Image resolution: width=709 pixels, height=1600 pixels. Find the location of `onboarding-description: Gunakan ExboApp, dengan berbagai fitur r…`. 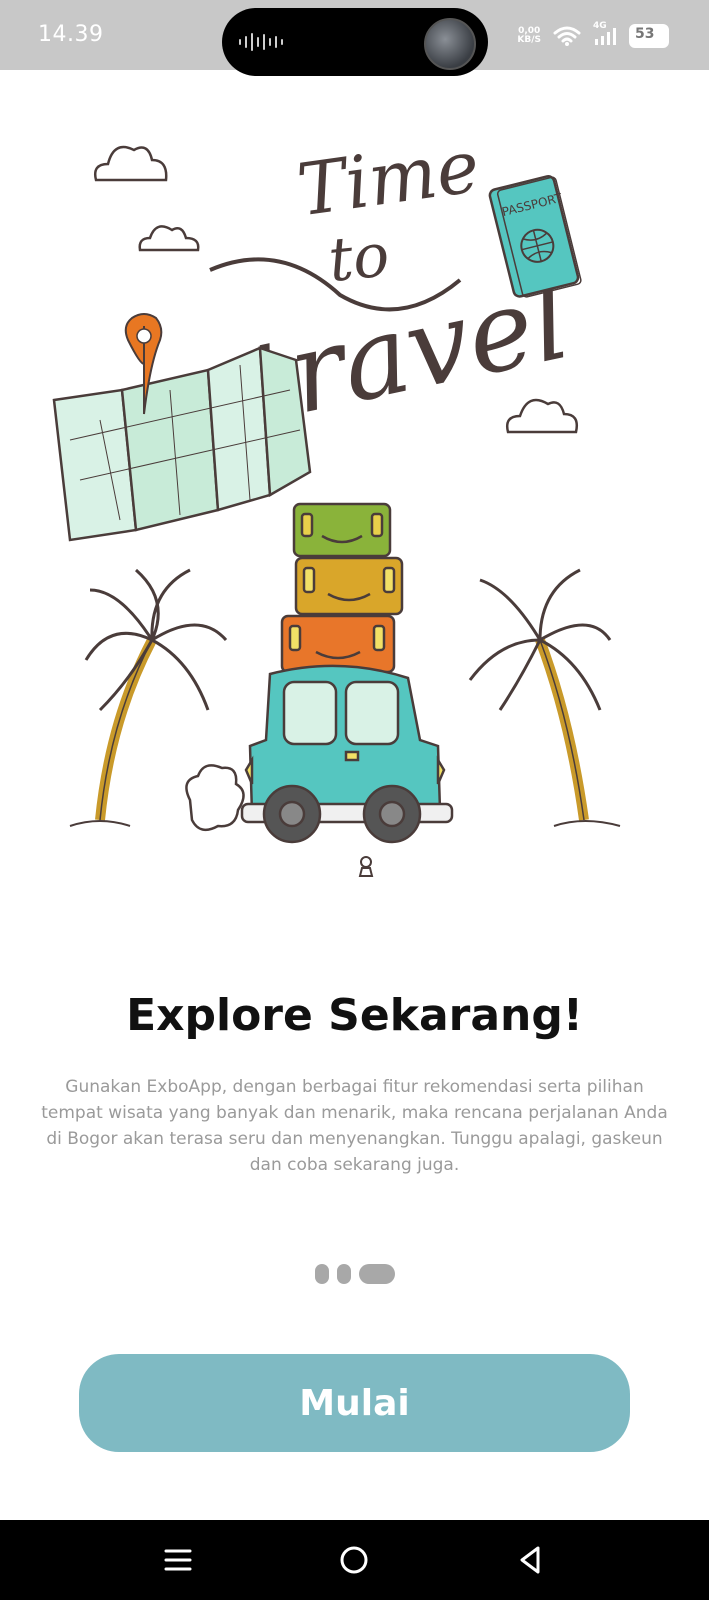

onboarding-description: Gunakan ExboApp, dengan berbagai fitur r… is located at coordinates (354, 1126).